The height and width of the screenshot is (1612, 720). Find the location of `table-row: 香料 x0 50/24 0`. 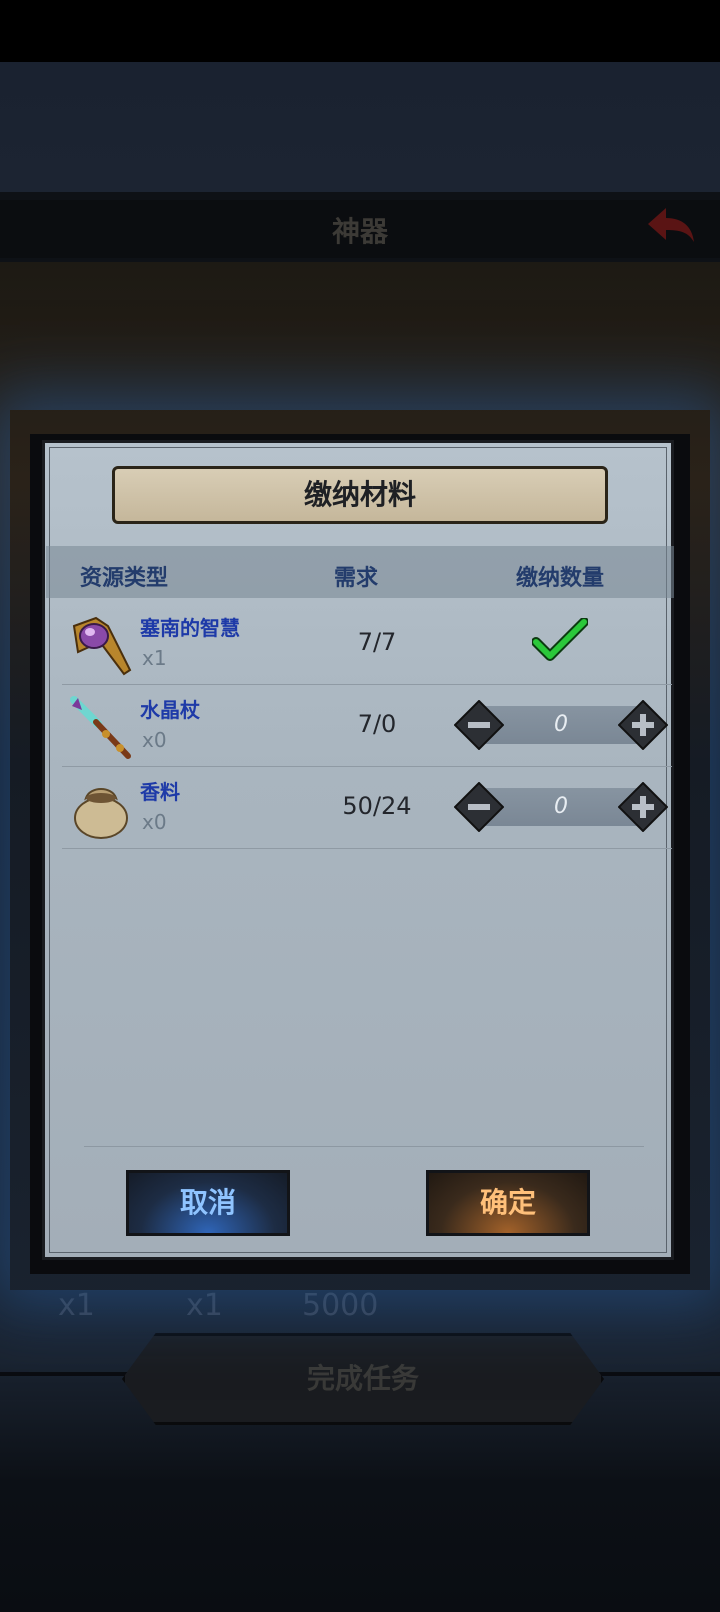

table-row: 香料 x0 50/24 0 is located at coordinates (367, 807).